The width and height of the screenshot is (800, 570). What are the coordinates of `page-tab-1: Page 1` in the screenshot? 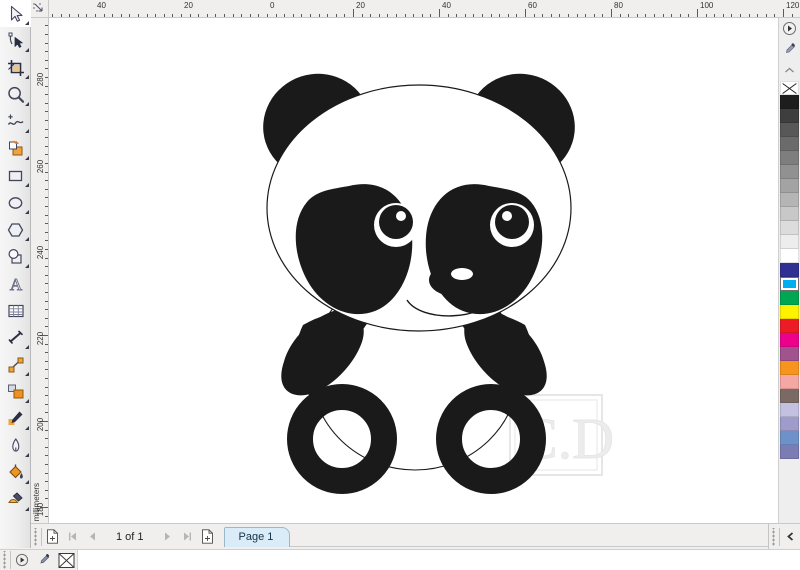 It's located at (257, 536).